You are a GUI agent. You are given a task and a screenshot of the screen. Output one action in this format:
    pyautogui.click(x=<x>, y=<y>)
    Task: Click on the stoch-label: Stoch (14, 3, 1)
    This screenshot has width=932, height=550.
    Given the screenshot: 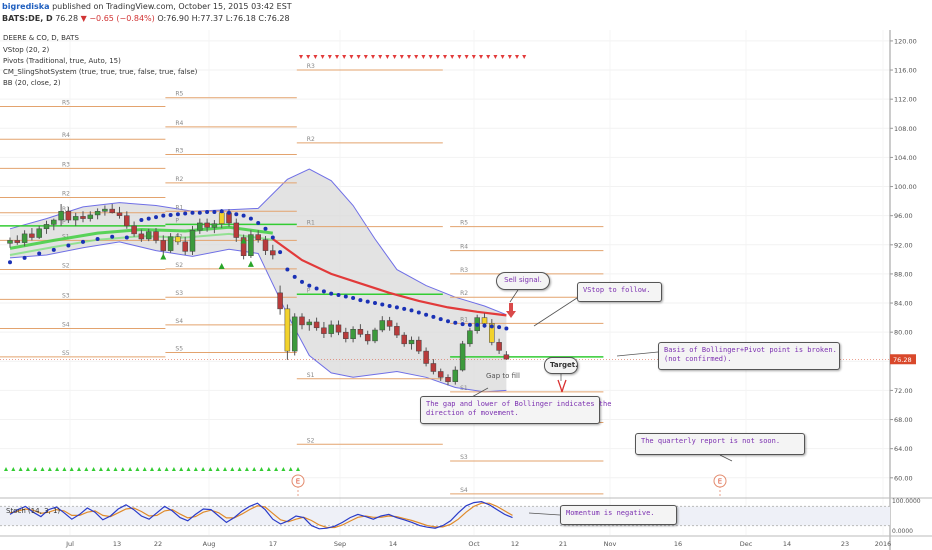 What is the action you would take?
    pyautogui.click(x=33, y=511)
    